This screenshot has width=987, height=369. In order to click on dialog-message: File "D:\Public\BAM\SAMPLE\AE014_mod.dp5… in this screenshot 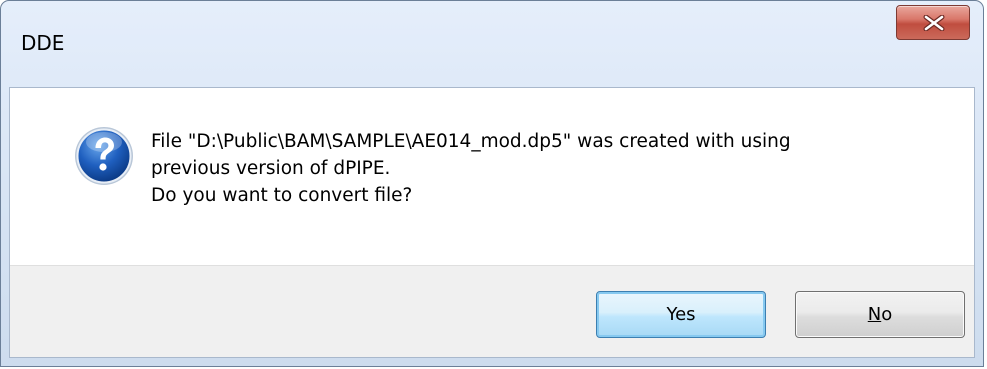, I will do `click(471, 168)`.